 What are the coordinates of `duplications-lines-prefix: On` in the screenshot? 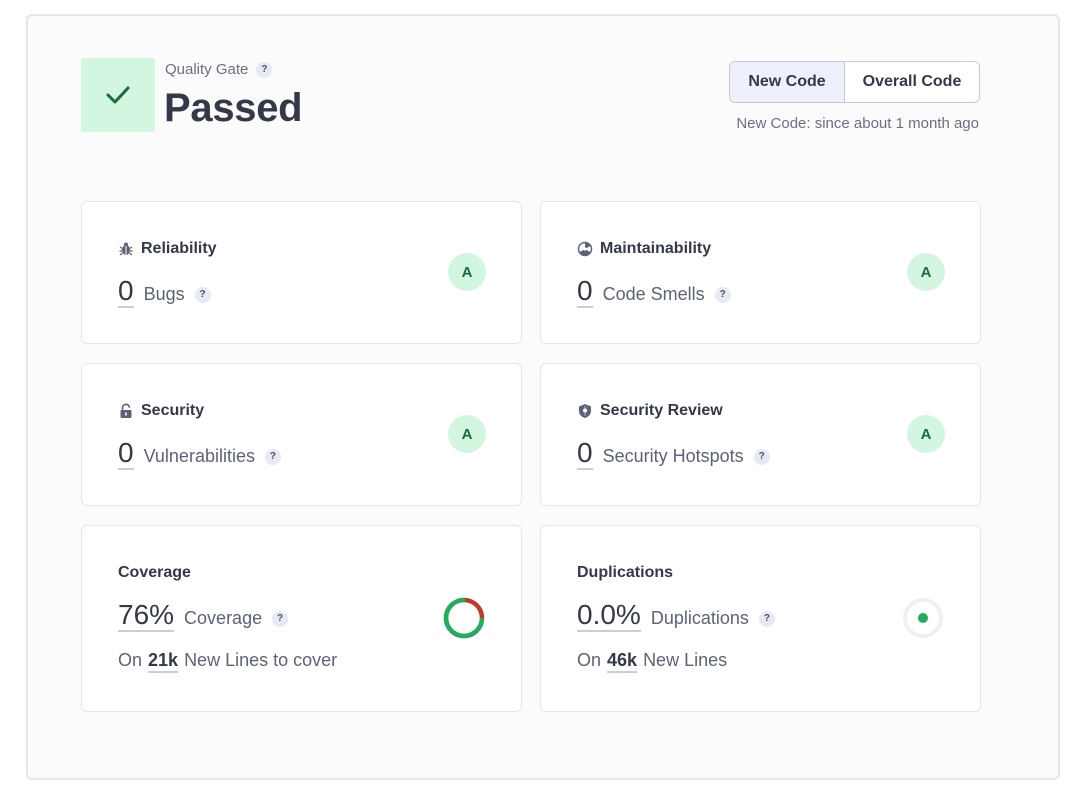 It's located at (589, 660).